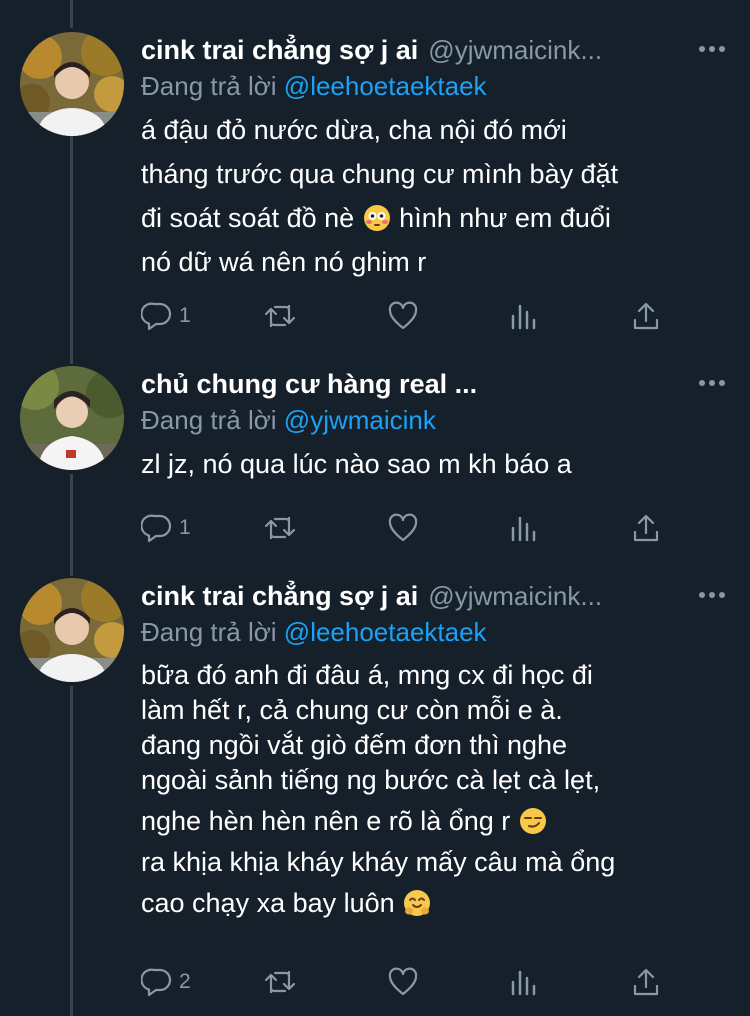  I want to click on tweet-actions: 2, so click(406, 982).